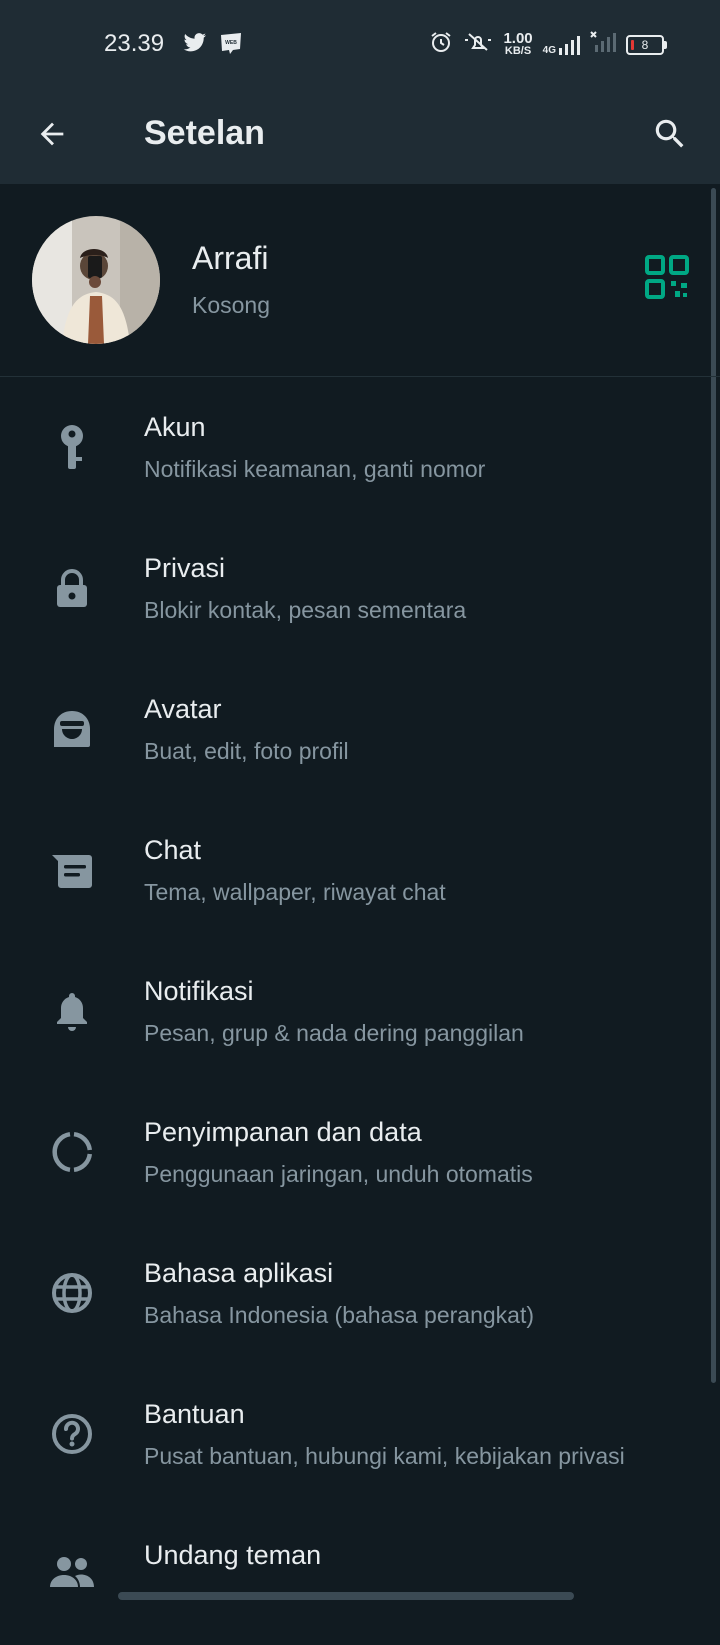 The image size is (720, 1645). Describe the element at coordinates (213, 45) in the screenshot. I see `status-left-icons: WEB` at that location.